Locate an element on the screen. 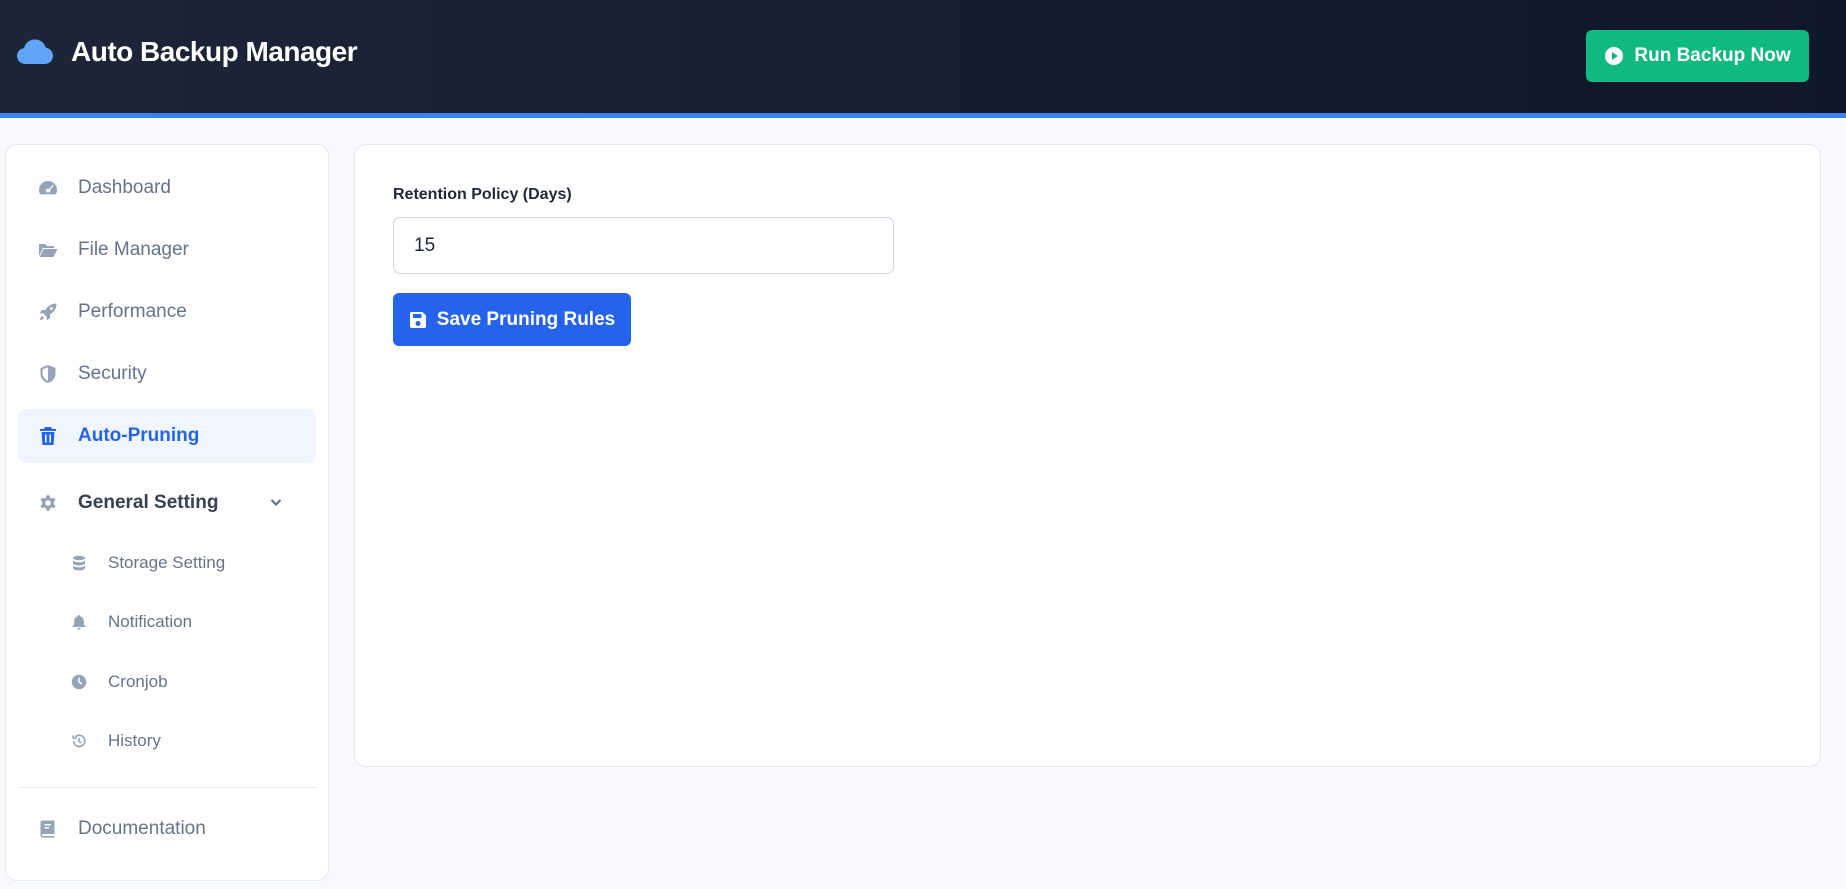 The height and width of the screenshot is (889, 1846). sidebar-item-label: History is located at coordinates (134, 740).